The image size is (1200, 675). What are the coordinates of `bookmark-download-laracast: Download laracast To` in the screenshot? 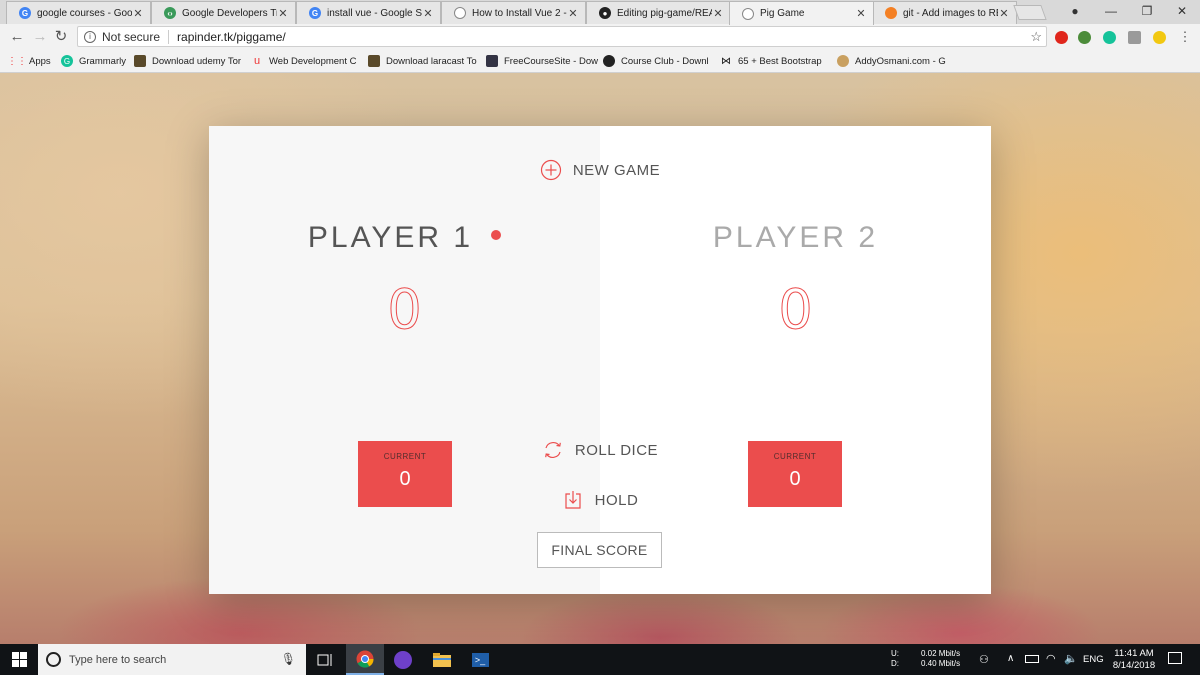 It's located at (422, 61).